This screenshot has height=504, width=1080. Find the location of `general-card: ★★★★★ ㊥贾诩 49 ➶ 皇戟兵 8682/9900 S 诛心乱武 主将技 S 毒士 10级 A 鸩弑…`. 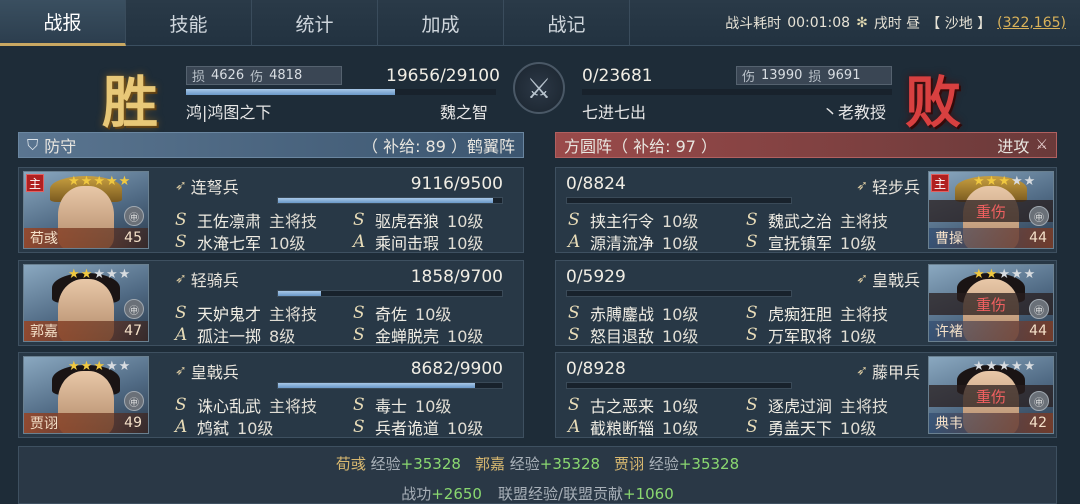

general-card: ★★★★★ ㊥贾诩 49 ➶ 皇戟兵 8682/9900 S 诛心乱武 主将技 S 毒士 10级 A 鸩弑… is located at coordinates (271, 395).